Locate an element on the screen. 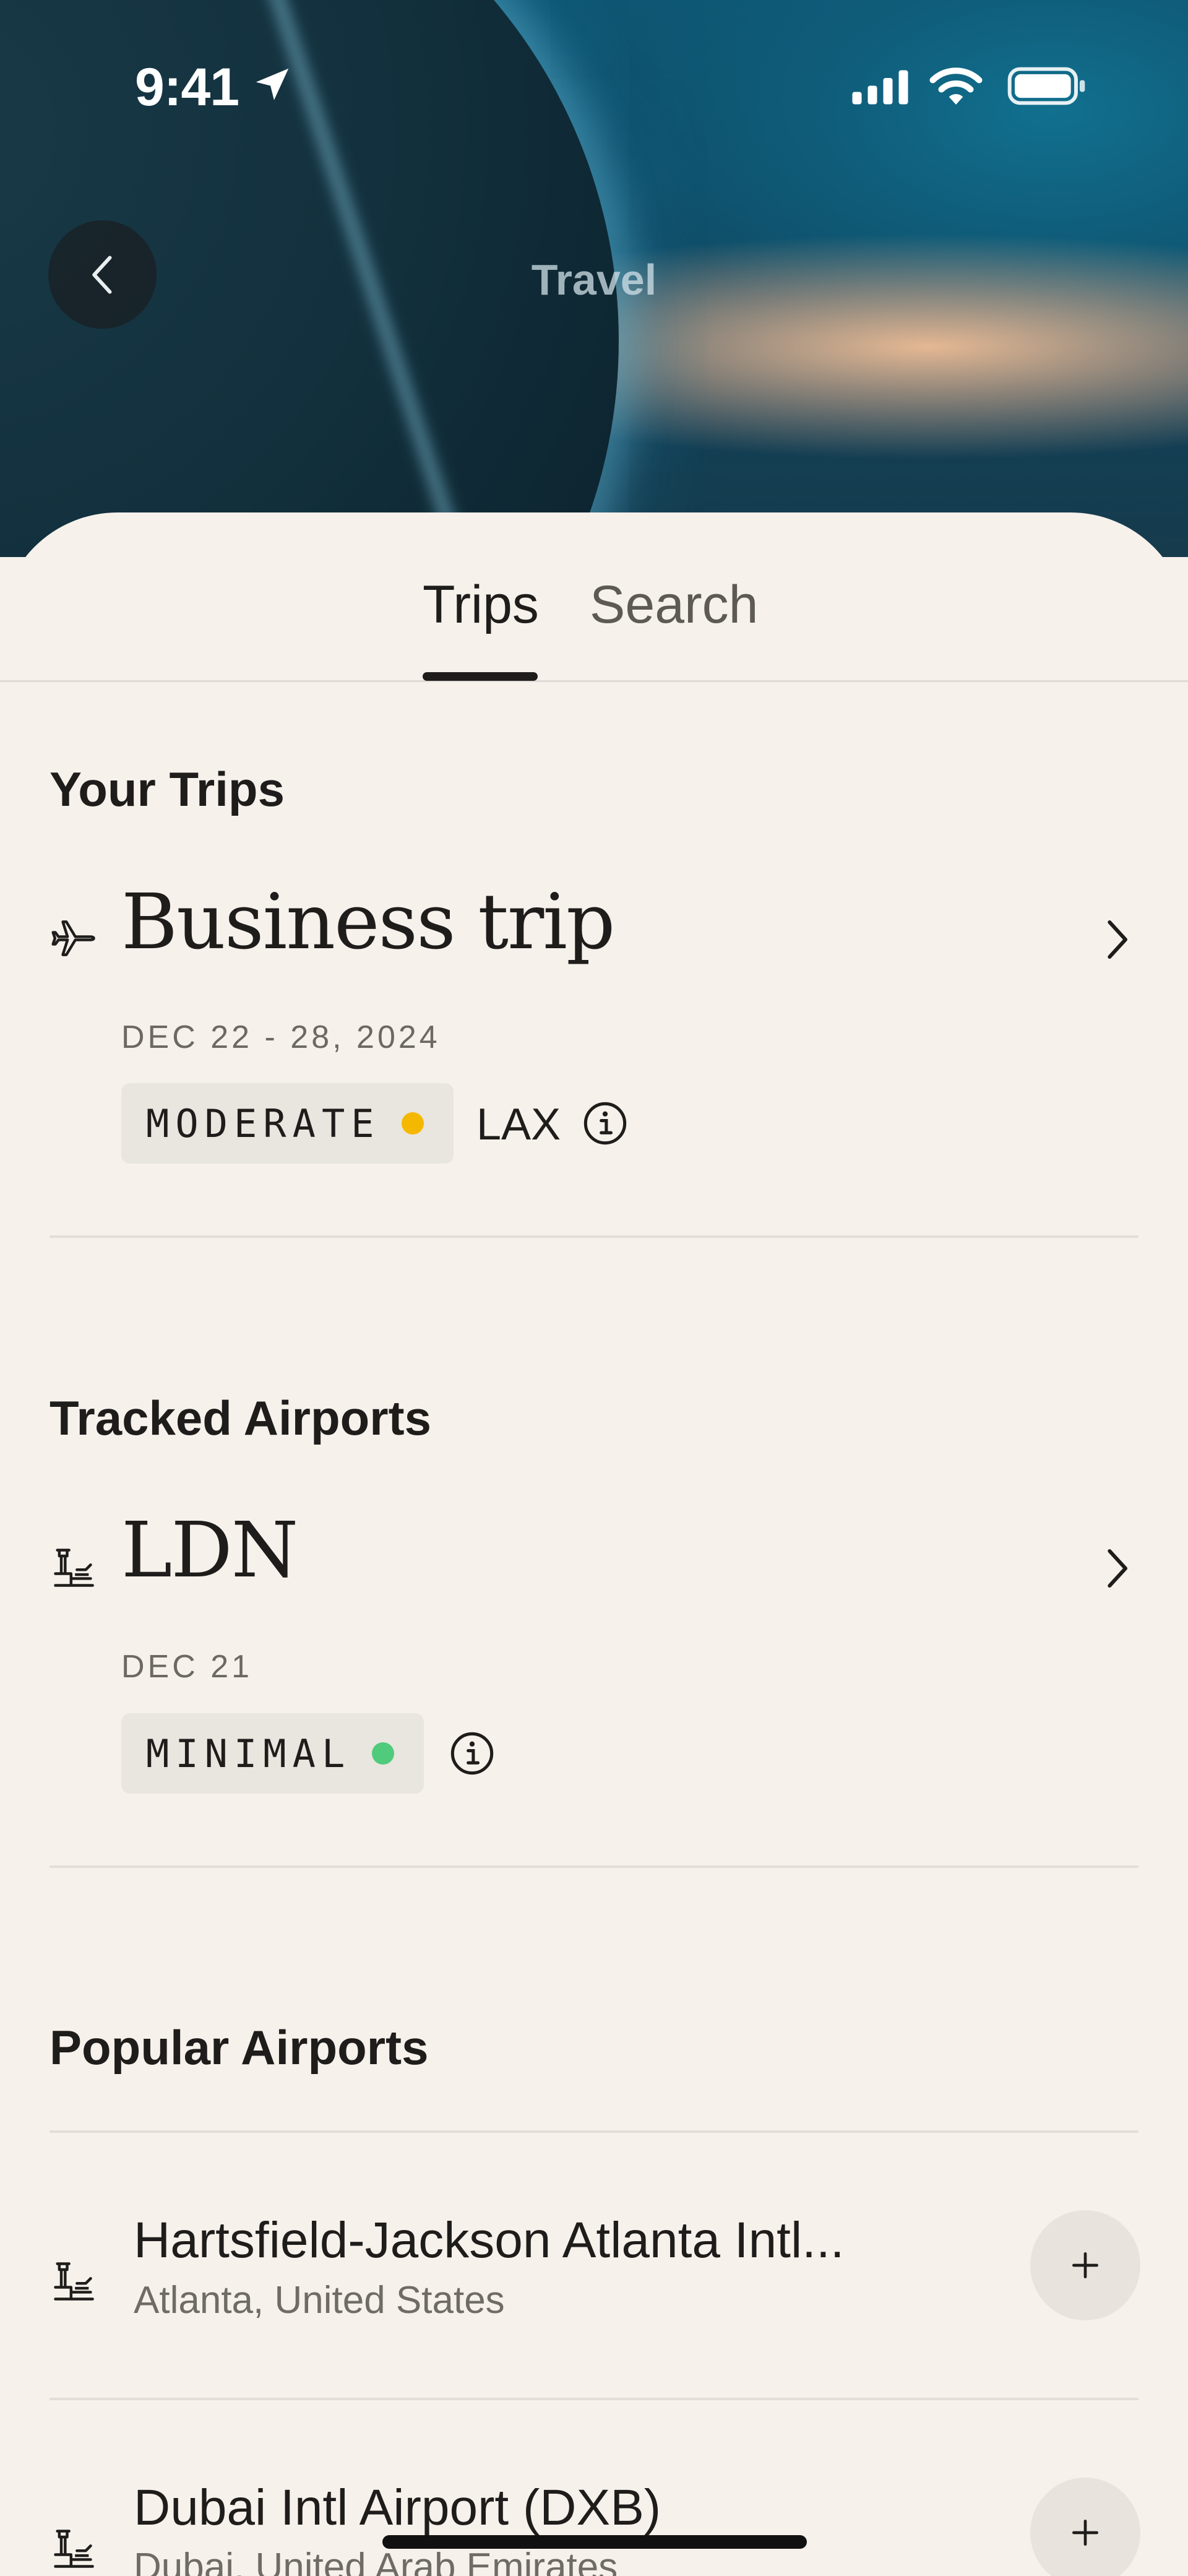 This screenshot has height=2576, width=1188. airplane-icon is located at coordinates (73, 938).